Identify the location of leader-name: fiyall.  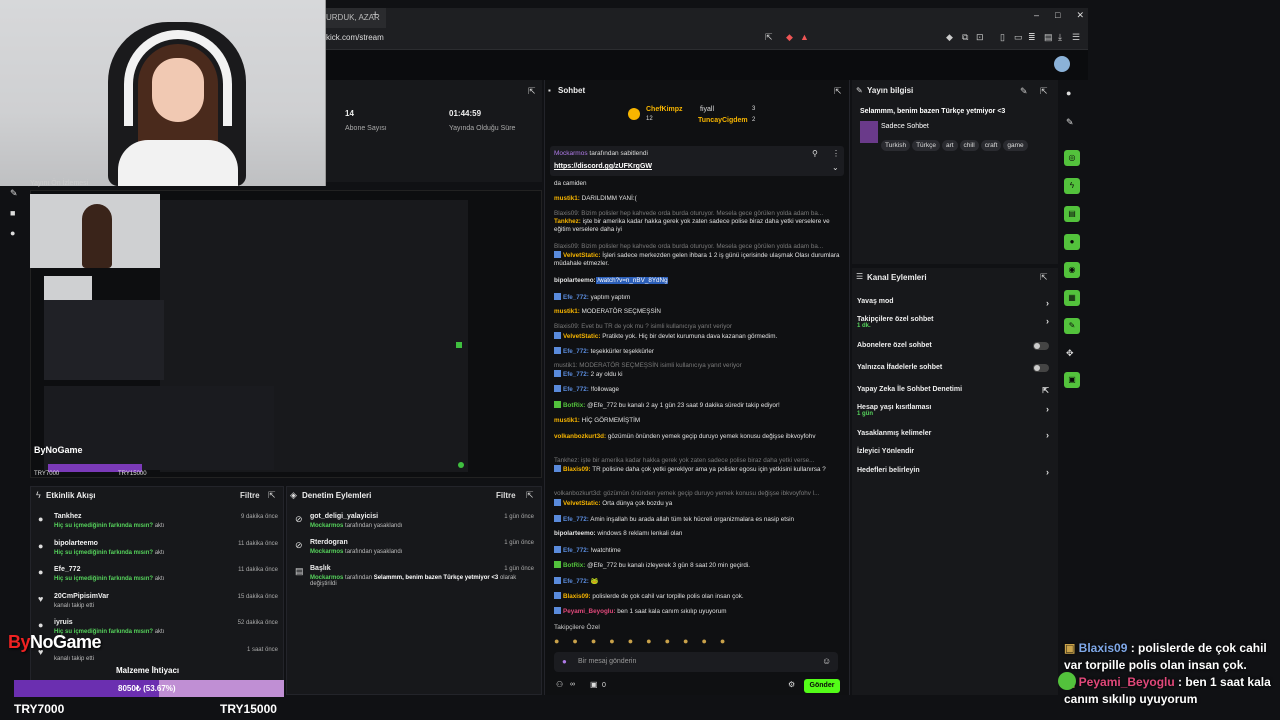
(707, 109).